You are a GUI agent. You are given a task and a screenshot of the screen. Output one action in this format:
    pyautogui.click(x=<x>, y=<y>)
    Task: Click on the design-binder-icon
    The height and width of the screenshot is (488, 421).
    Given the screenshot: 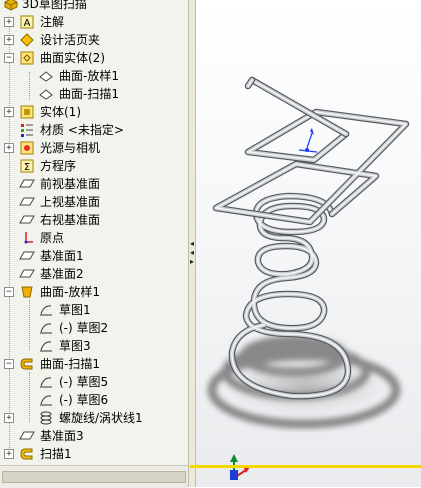 What is the action you would take?
    pyautogui.click(x=27, y=40)
    